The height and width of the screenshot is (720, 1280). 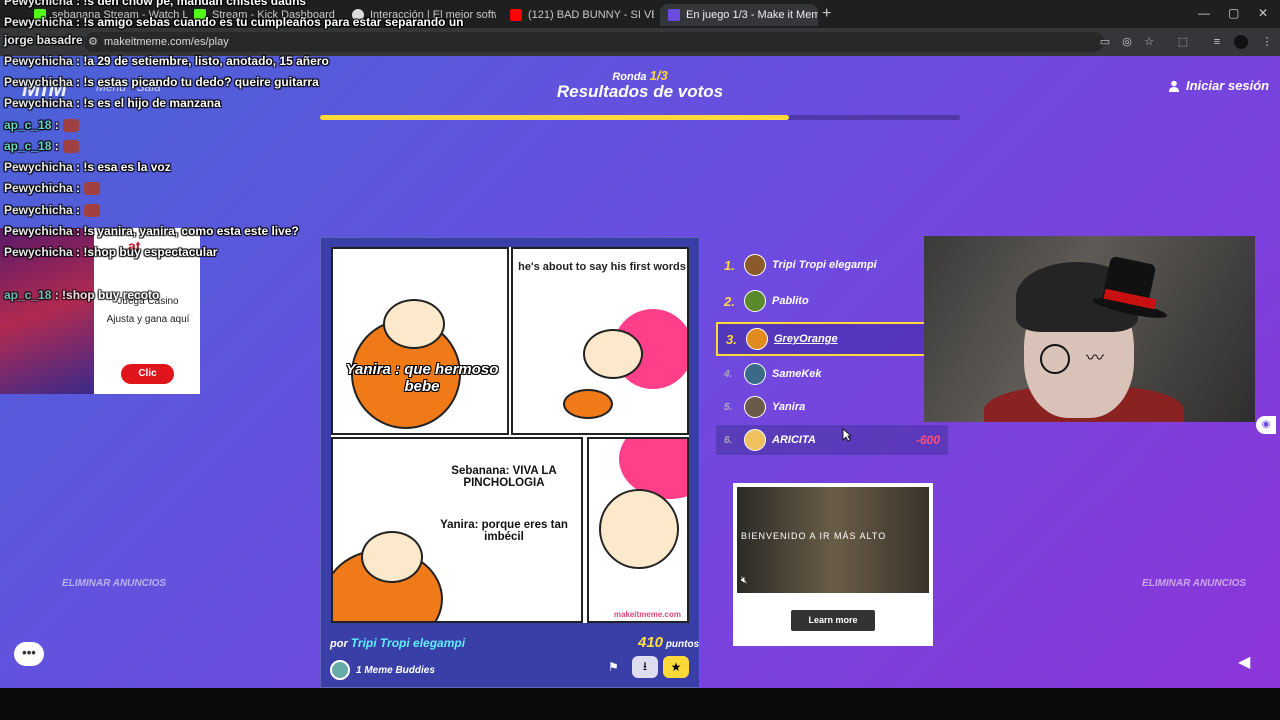 I want to click on ranking-row-3: 3. GreyOrange, so click(x=832, y=339).